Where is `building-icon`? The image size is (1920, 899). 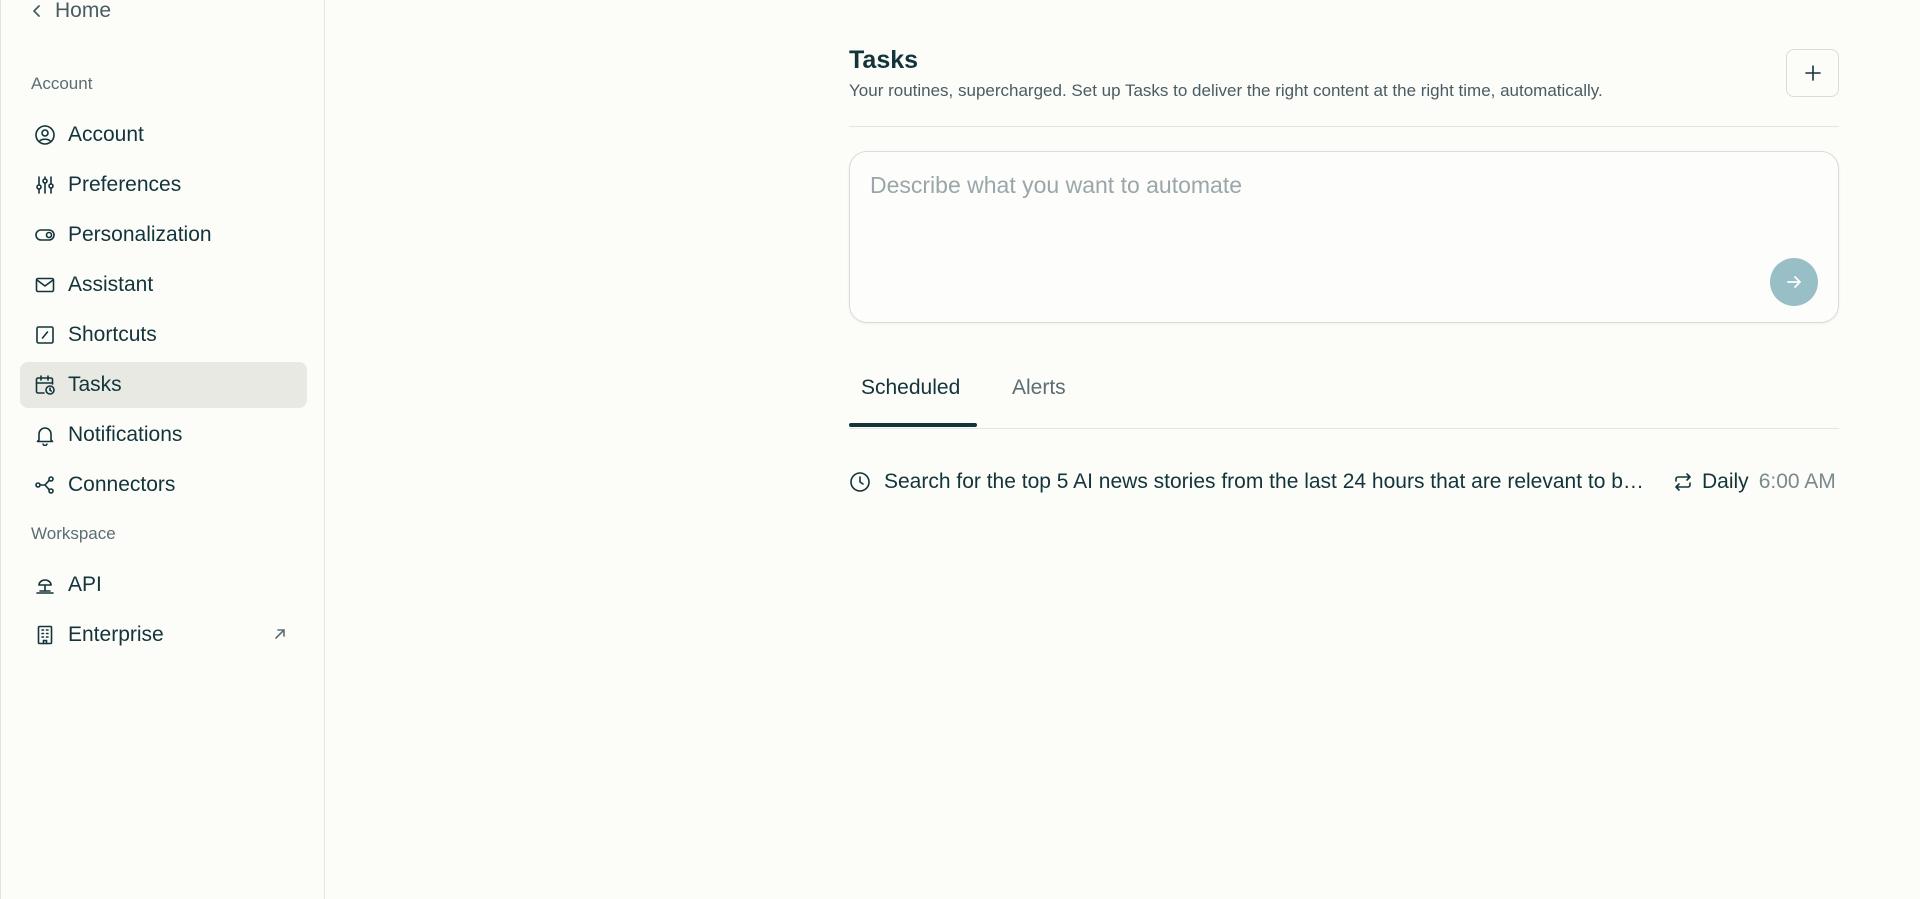 building-icon is located at coordinates (45, 635).